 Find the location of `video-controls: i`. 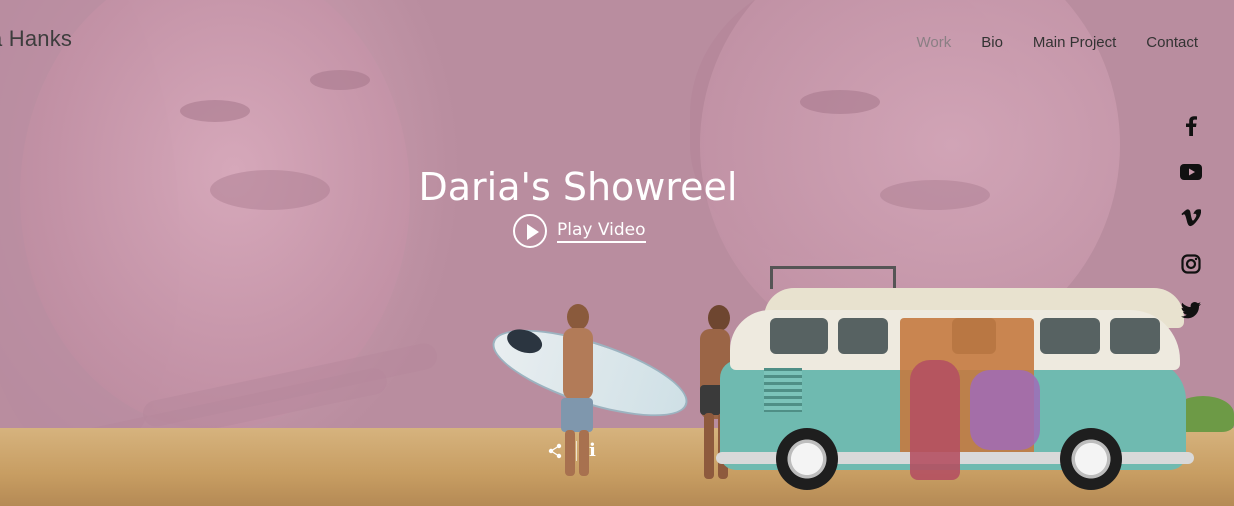

video-controls: i is located at coordinates (572, 450).